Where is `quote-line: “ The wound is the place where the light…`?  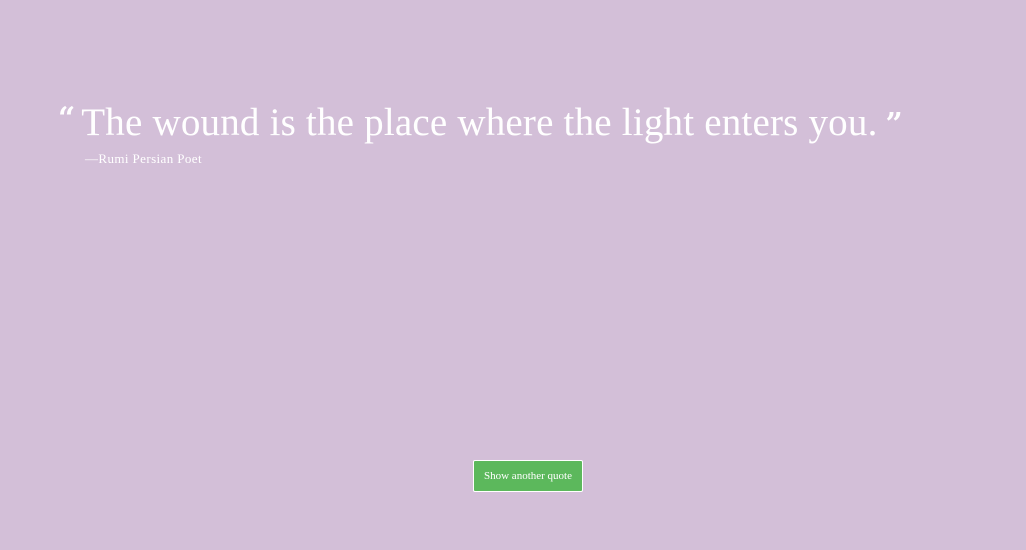 quote-line: “ The wound is the place where the light… is located at coordinates (528, 123).